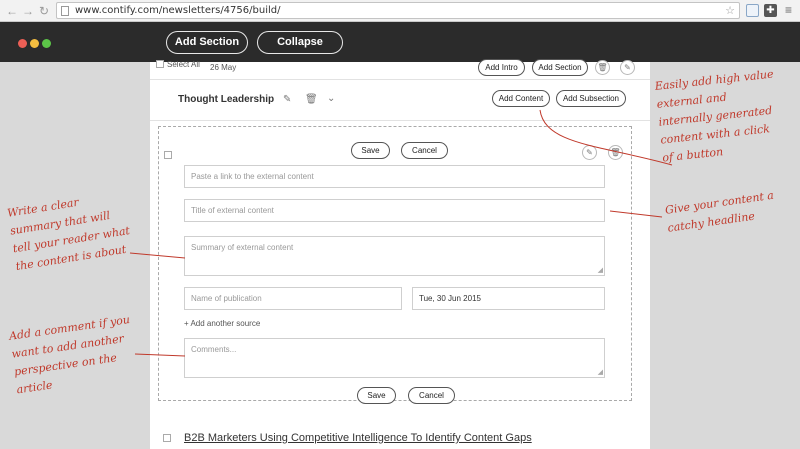 The image size is (800, 449). I want to click on arrow-summary, so click(157, 255).